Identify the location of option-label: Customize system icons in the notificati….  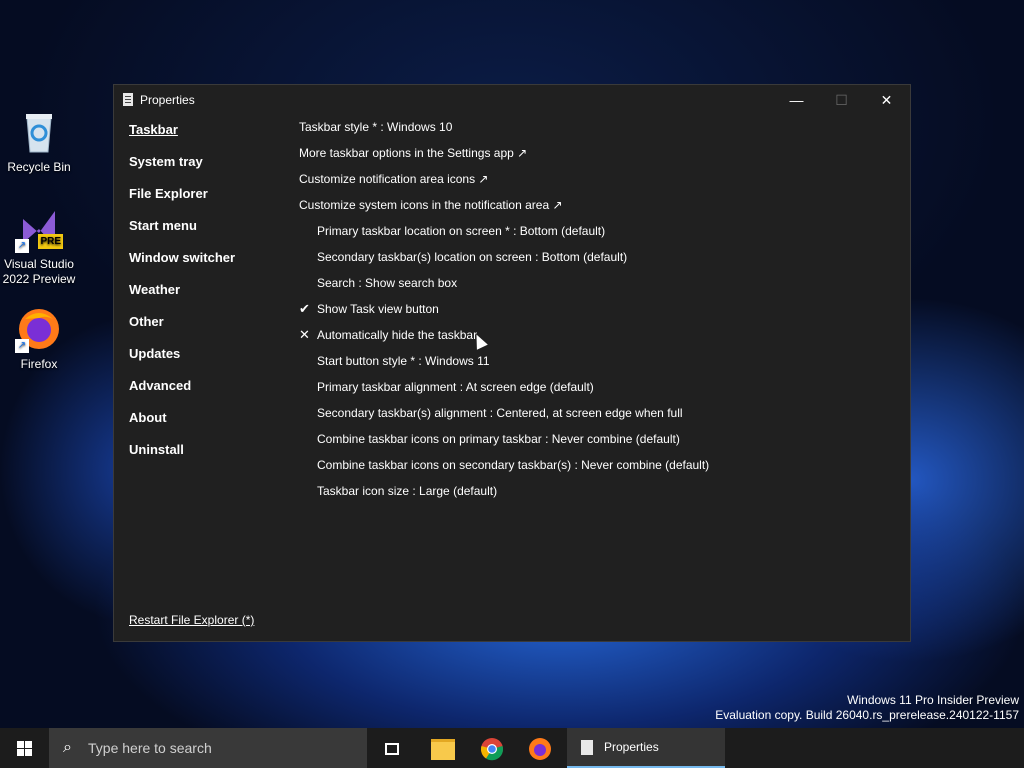
(431, 205).